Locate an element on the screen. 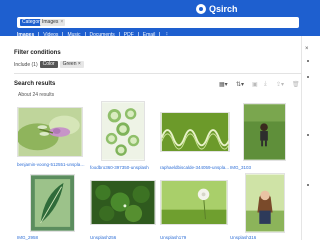 The height and width of the screenshot is (240, 320). search-chip-images: Images × is located at coordinates (53, 22).